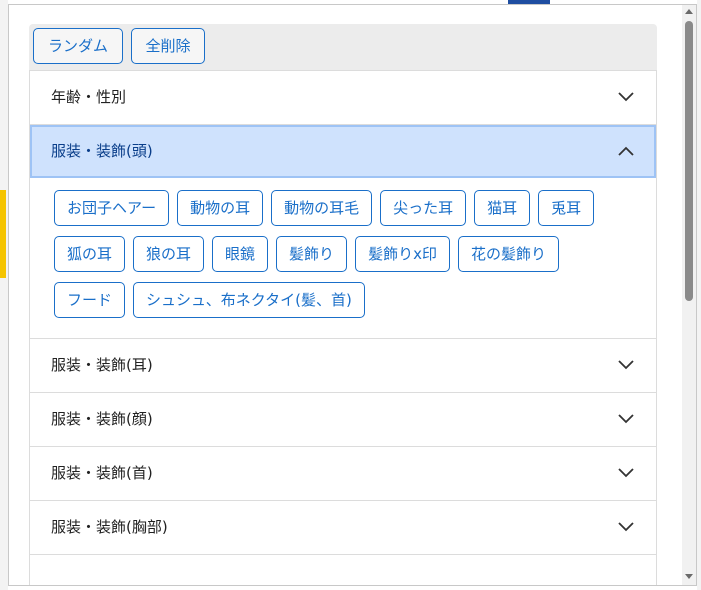 This screenshot has height=590, width=701. Describe the element at coordinates (566, 208) in the screenshot. I see `tag-button: 兎耳` at that location.